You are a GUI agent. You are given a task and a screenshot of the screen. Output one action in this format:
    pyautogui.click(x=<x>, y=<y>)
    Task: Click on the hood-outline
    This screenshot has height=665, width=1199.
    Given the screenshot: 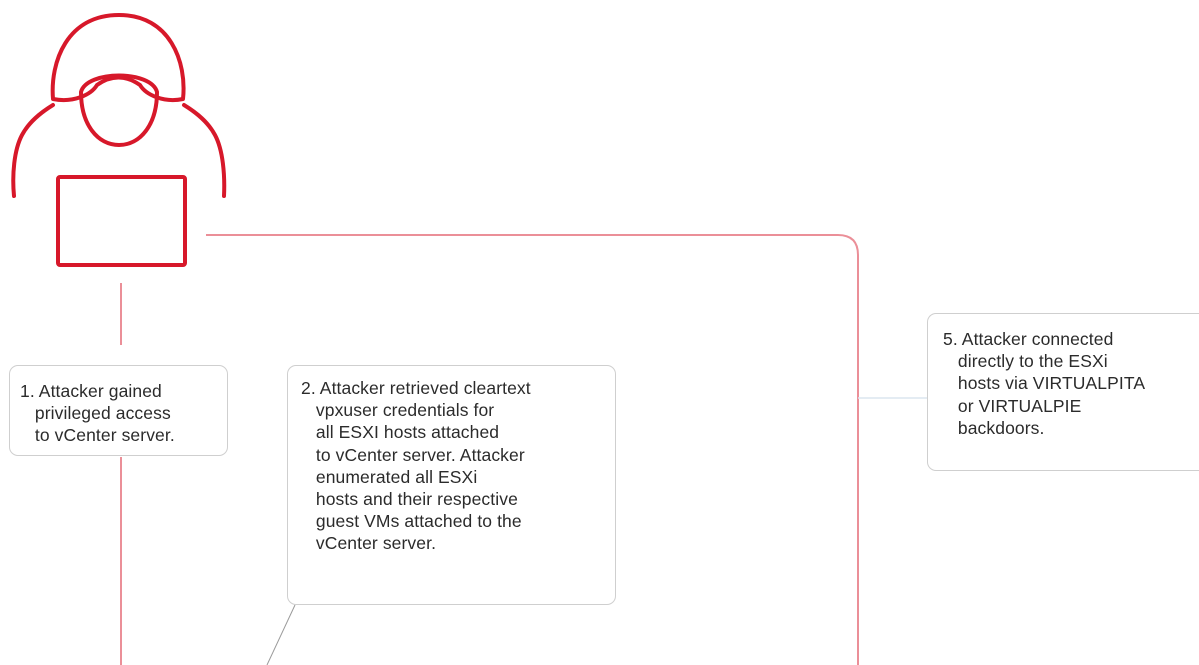 What is the action you would take?
    pyautogui.click(x=118, y=57)
    